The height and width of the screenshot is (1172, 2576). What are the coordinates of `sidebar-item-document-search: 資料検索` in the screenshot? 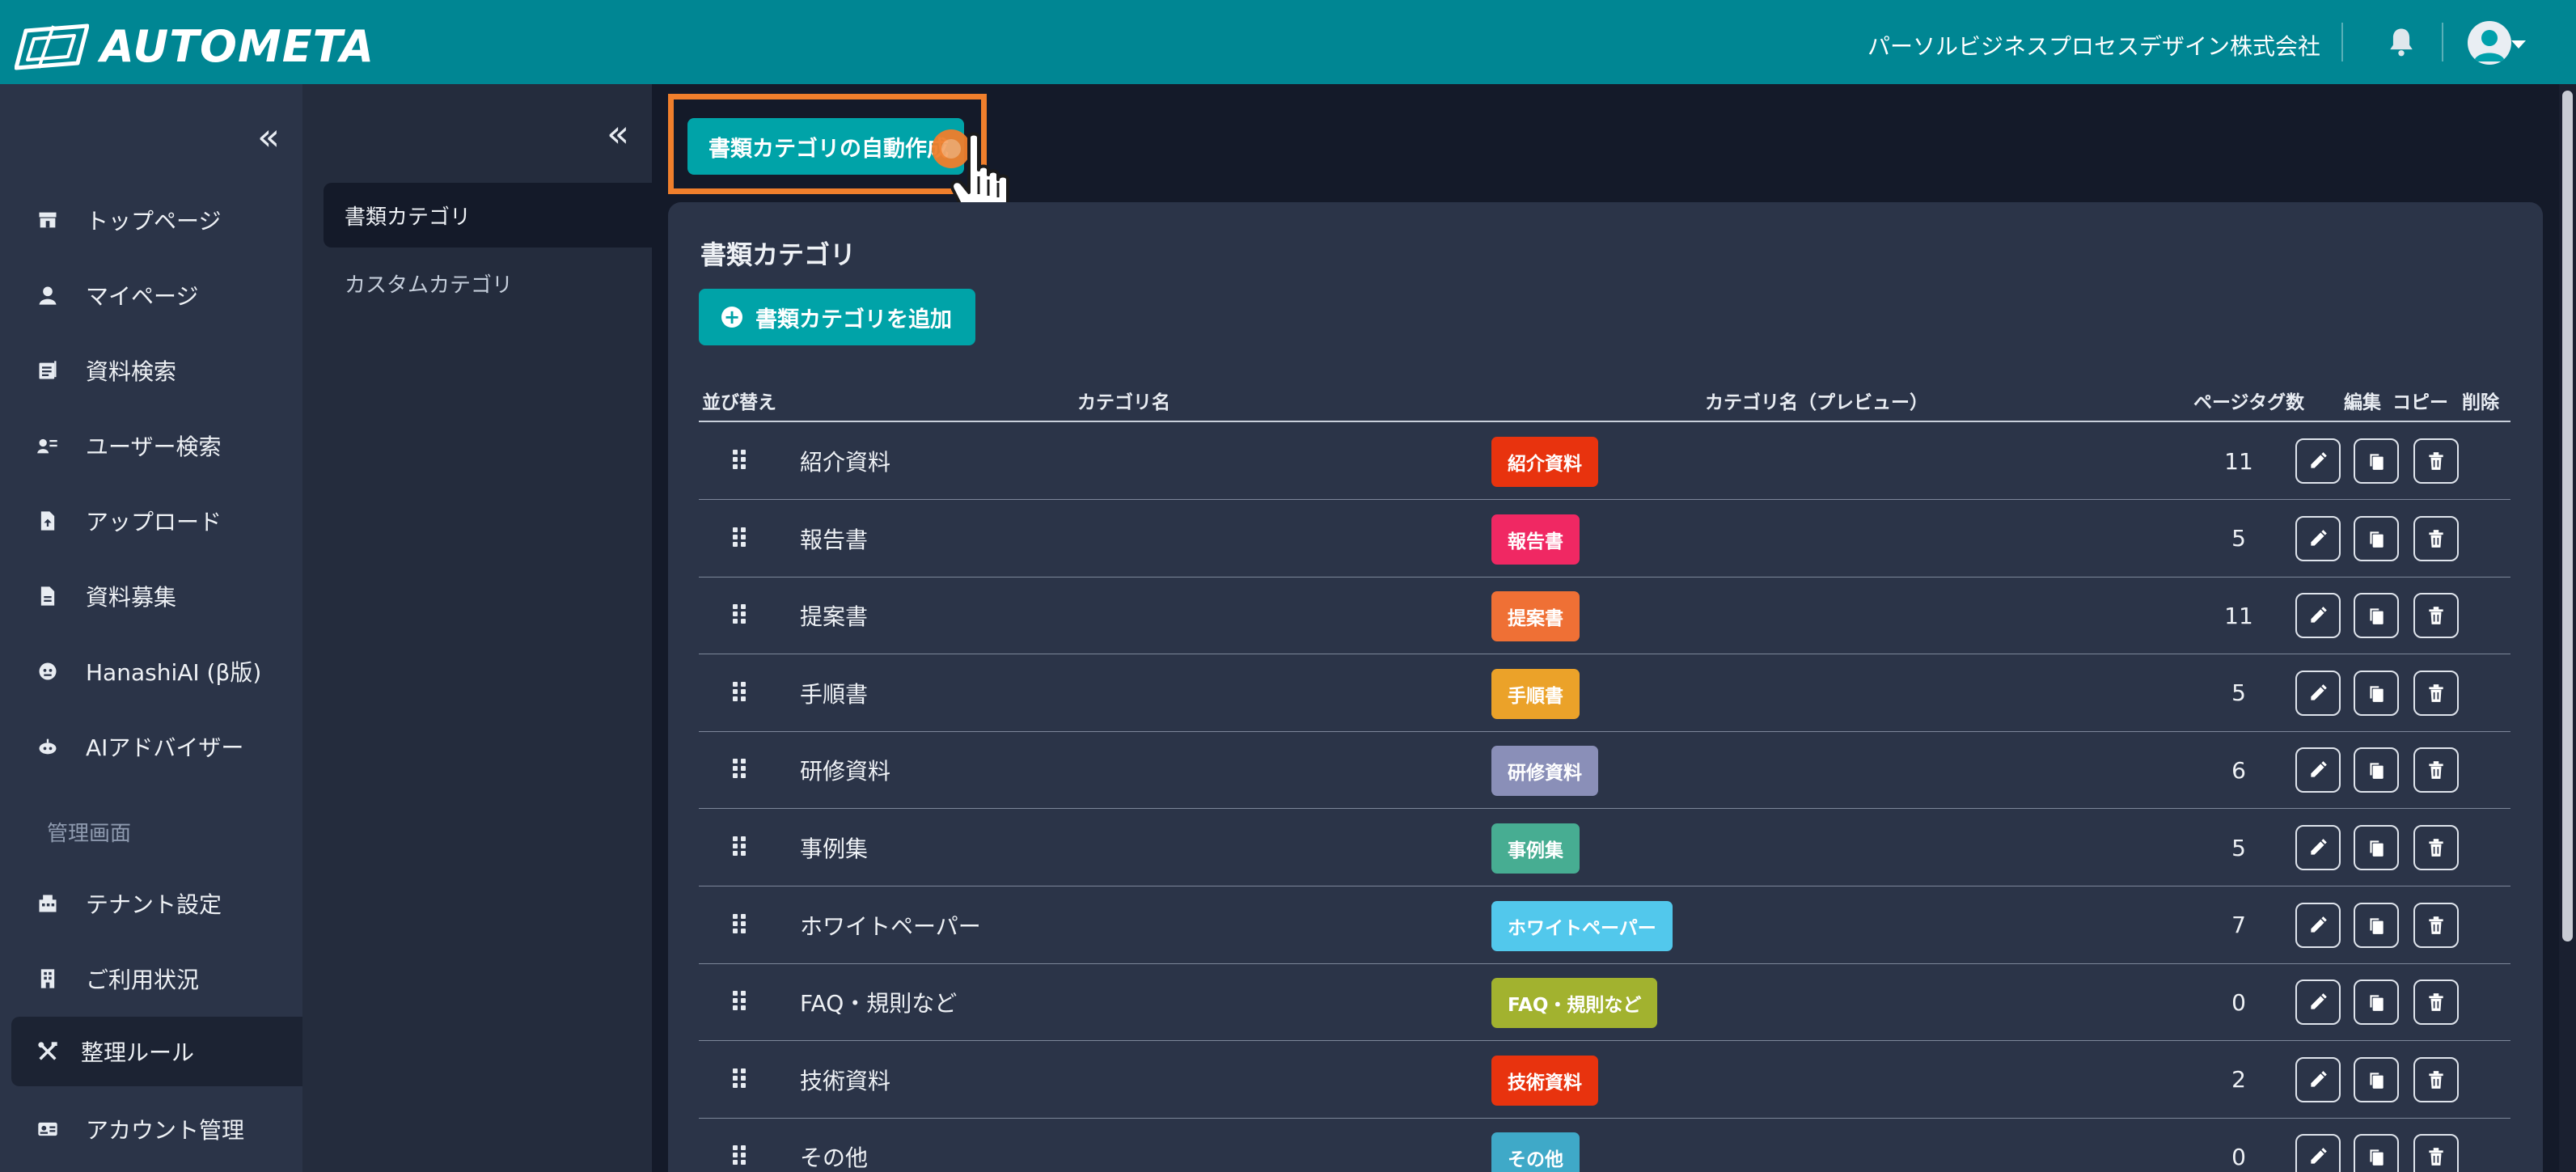 It's located at (151, 370).